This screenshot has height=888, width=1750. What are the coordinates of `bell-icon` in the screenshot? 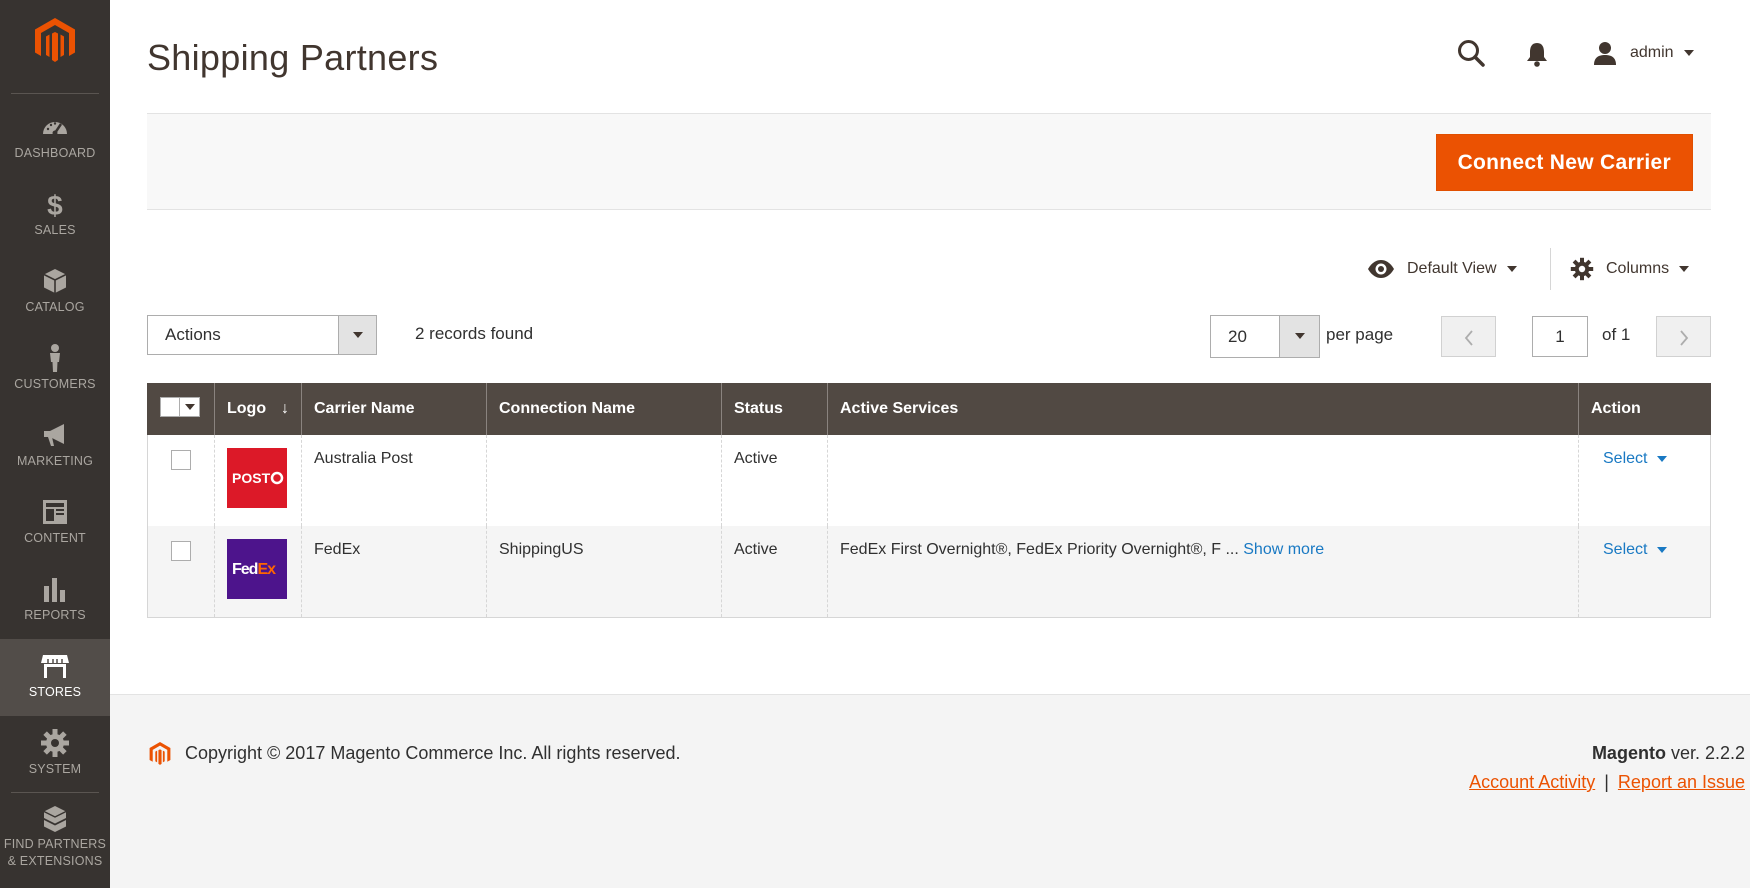 It's located at (1537, 54).